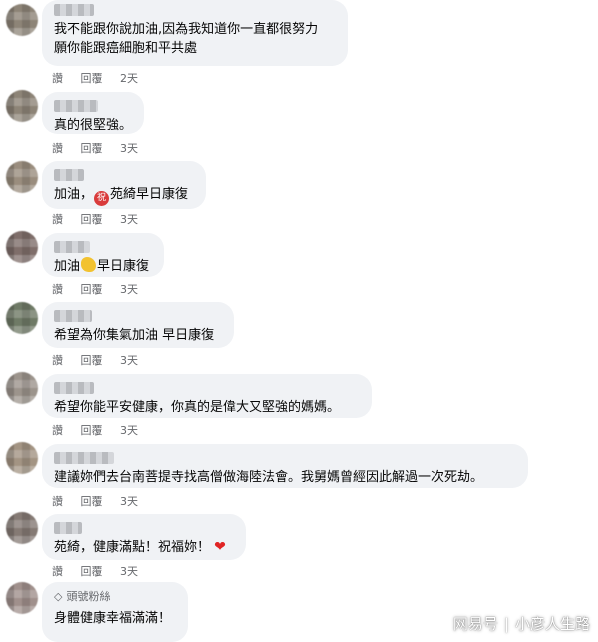 The height and width of the screenshot is (642, 598). I want to click on comment-actions: 讚 回覆 2天, so click(102, 78).